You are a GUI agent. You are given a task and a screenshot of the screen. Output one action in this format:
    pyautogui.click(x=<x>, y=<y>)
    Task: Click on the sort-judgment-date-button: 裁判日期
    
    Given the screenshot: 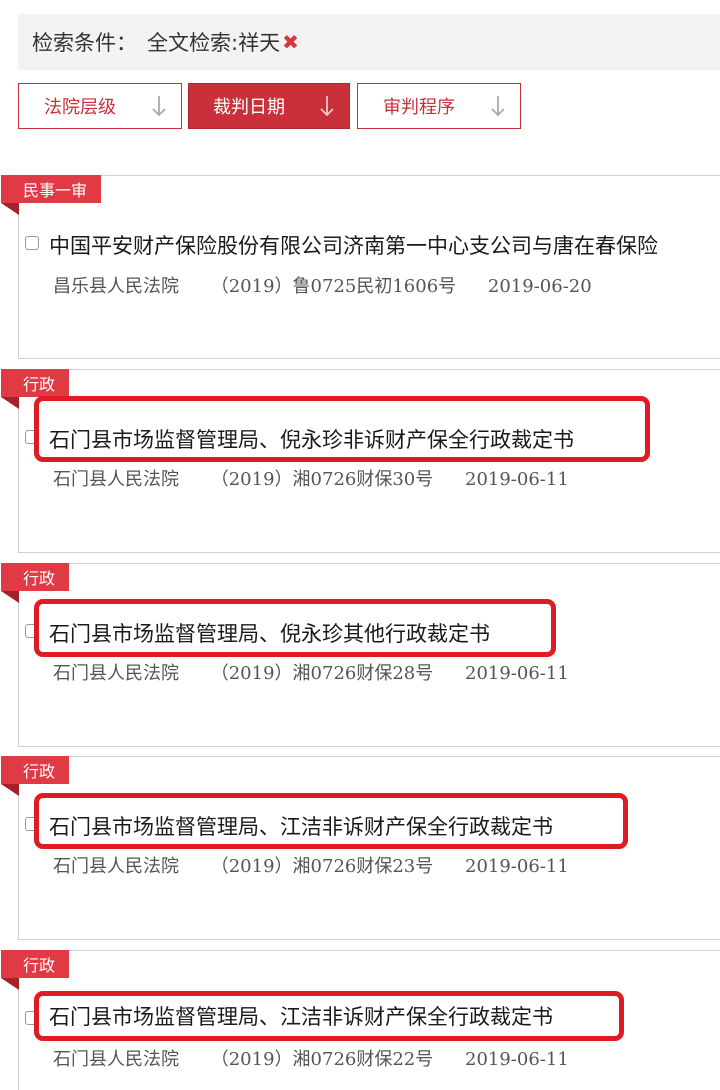 What is the action you would take?
    pyautogui.click(x=269, y=106)
    